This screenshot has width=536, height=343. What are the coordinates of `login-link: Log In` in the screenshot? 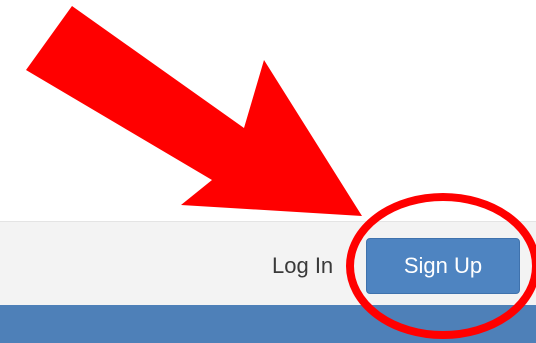 It's located at (302, 266).